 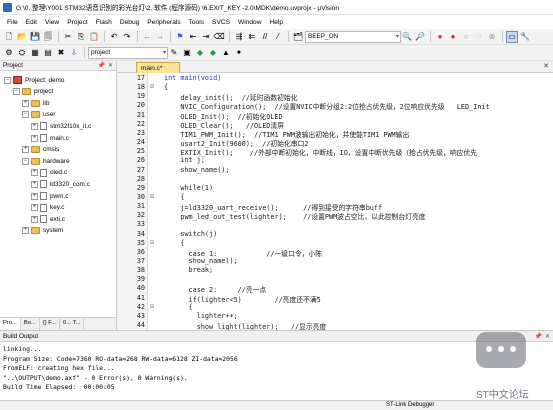 I want to click on tree-file-item: + stm32f10x_it.c, so click(x=61, y=126).